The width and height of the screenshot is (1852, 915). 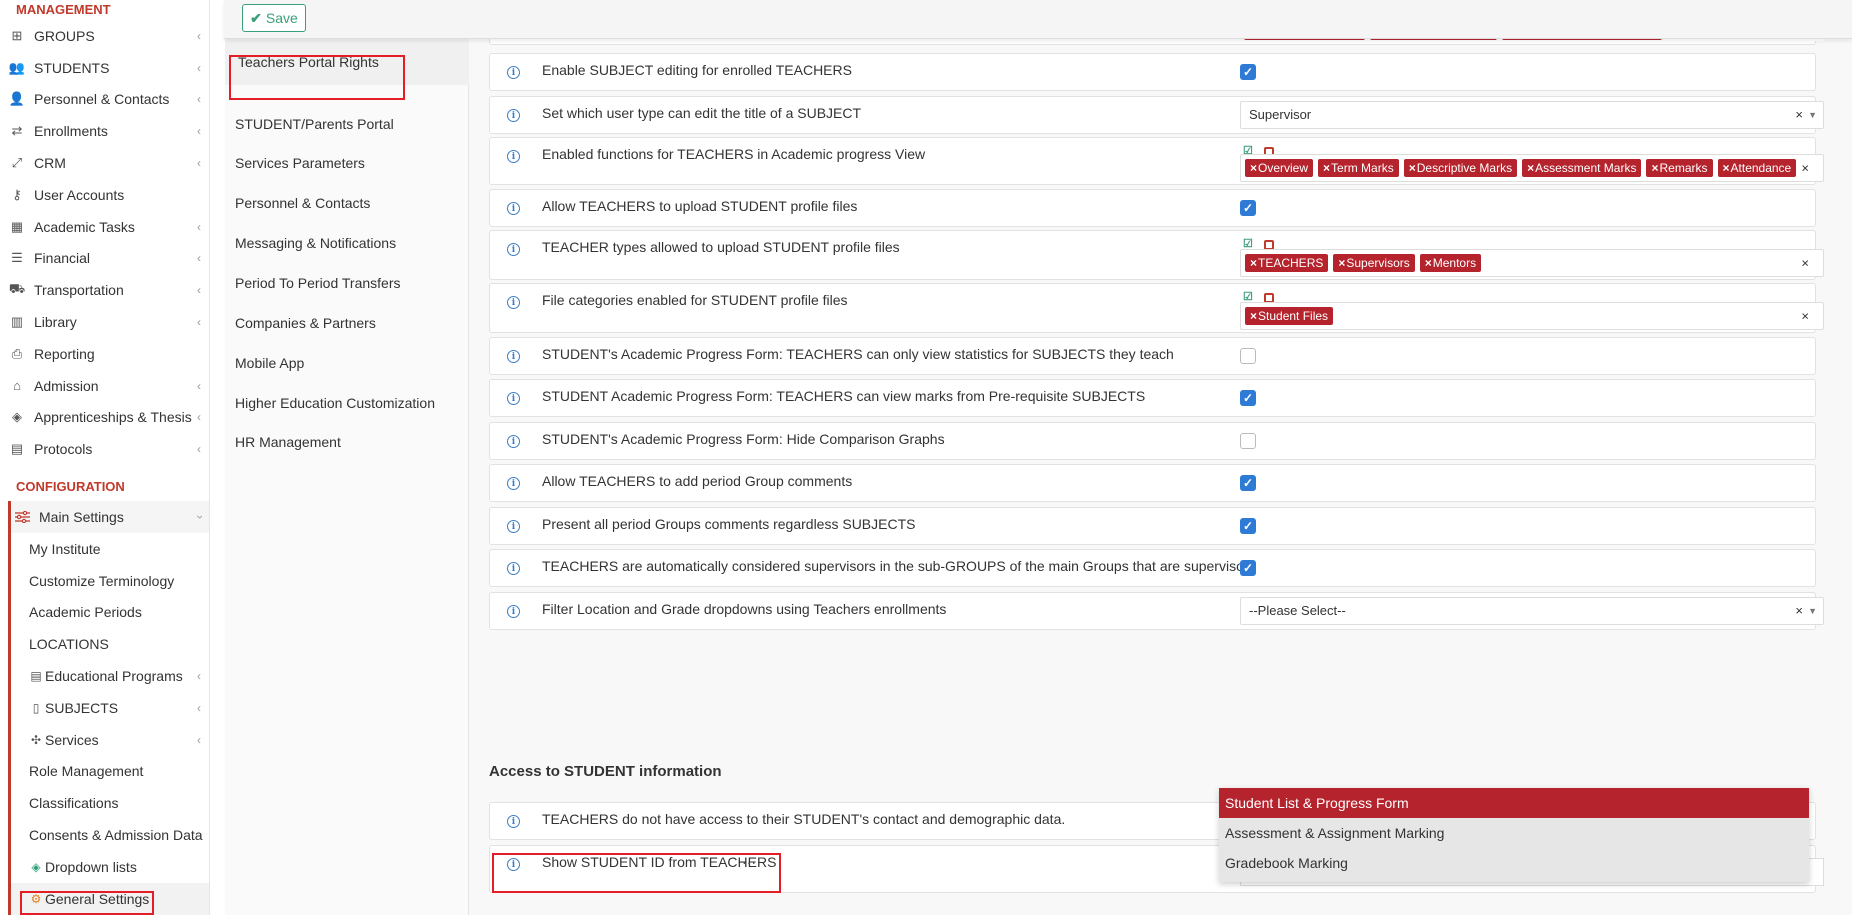 What do you see at coordinates (104, 195) in the screenshot?
I see `nav-user-accounts: ⚷ User Accounts` at bounding box center [104, 195].